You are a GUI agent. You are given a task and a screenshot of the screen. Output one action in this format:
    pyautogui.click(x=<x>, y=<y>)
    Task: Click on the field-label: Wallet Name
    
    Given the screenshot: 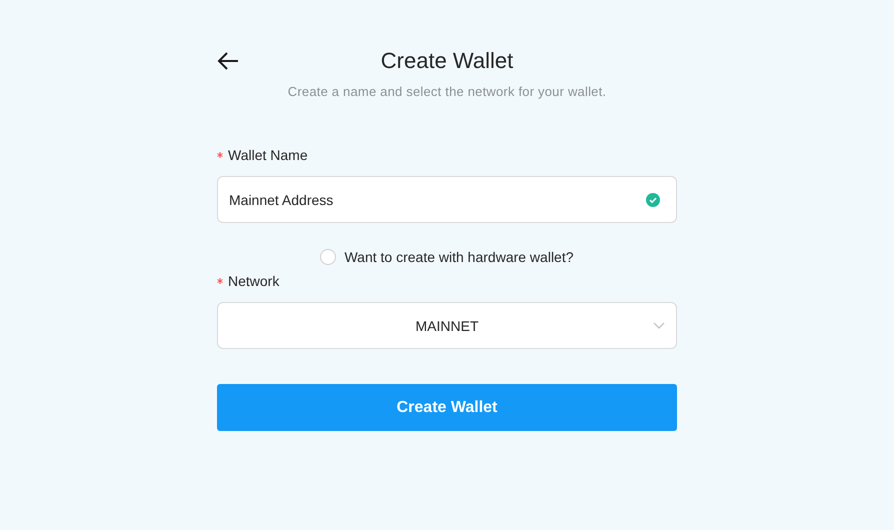 What is the action you would take?
    pyautogui.click(x=268, y=155)
    